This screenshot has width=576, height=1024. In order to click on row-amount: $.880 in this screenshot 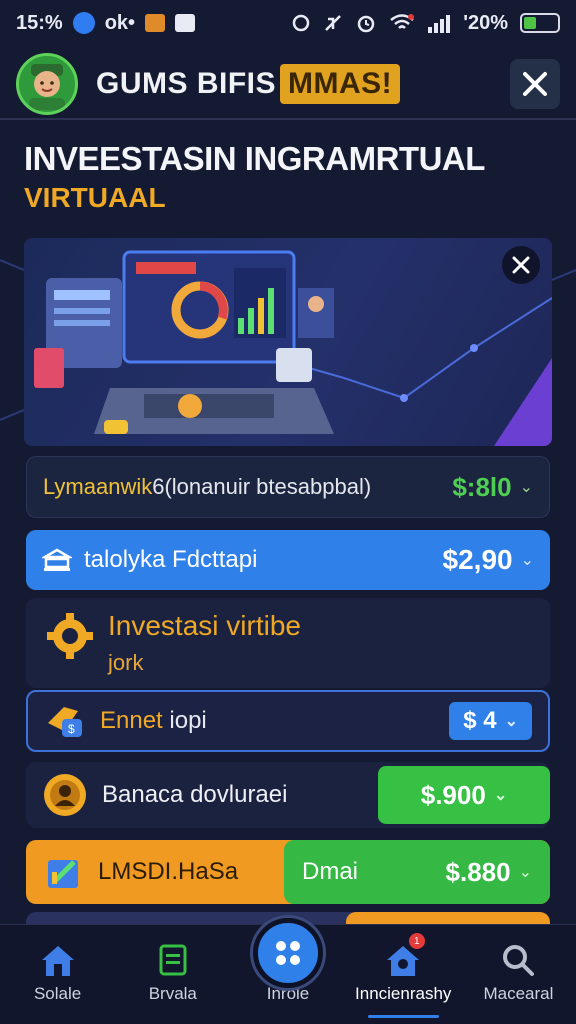, I will do `click(478, 871)`.